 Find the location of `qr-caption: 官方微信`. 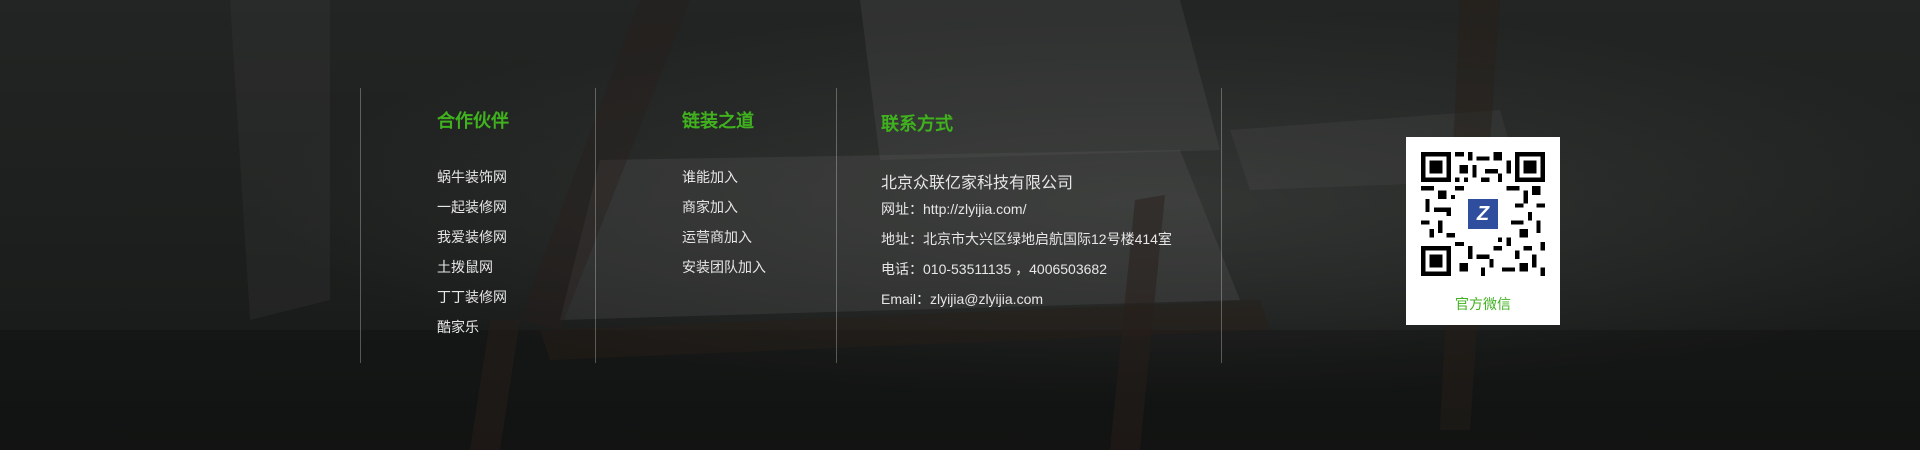

qr-caption: 官方微信 is located at coordinates (1483, 304).